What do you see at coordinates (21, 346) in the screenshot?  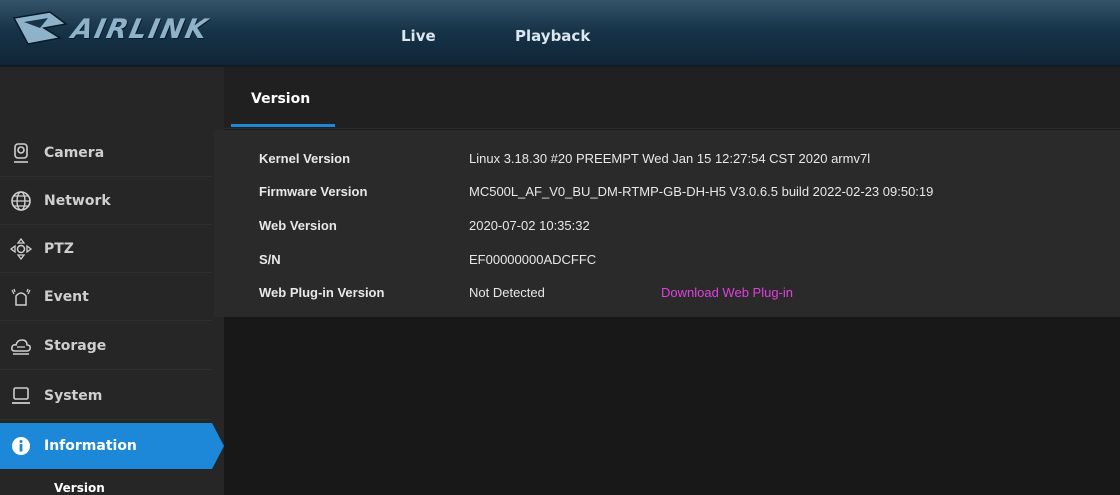 I see `storage-cloud-icon` at bounding box center [21, 346].